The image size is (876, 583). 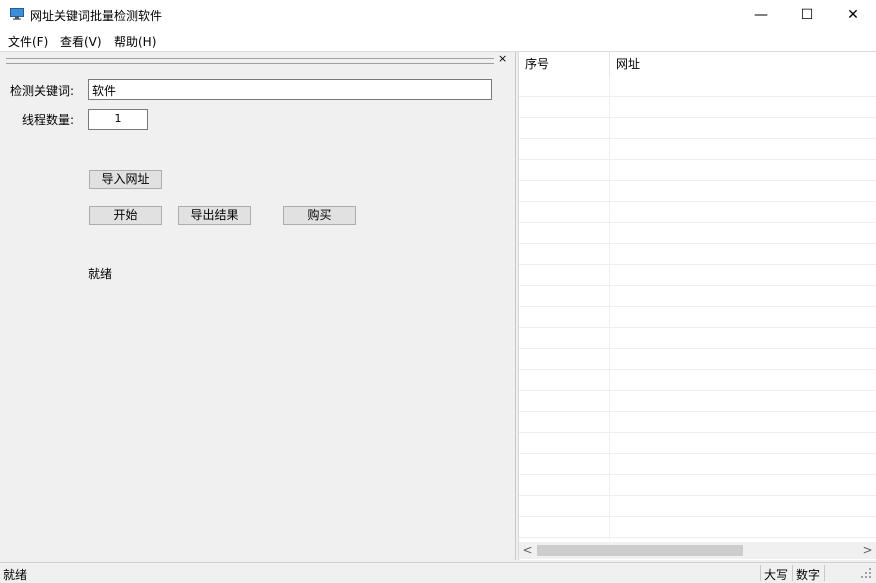 What do you see at coordinates (250, 61) in the screenshot?
I see `panel-grip` at bounding box center [250, 61].